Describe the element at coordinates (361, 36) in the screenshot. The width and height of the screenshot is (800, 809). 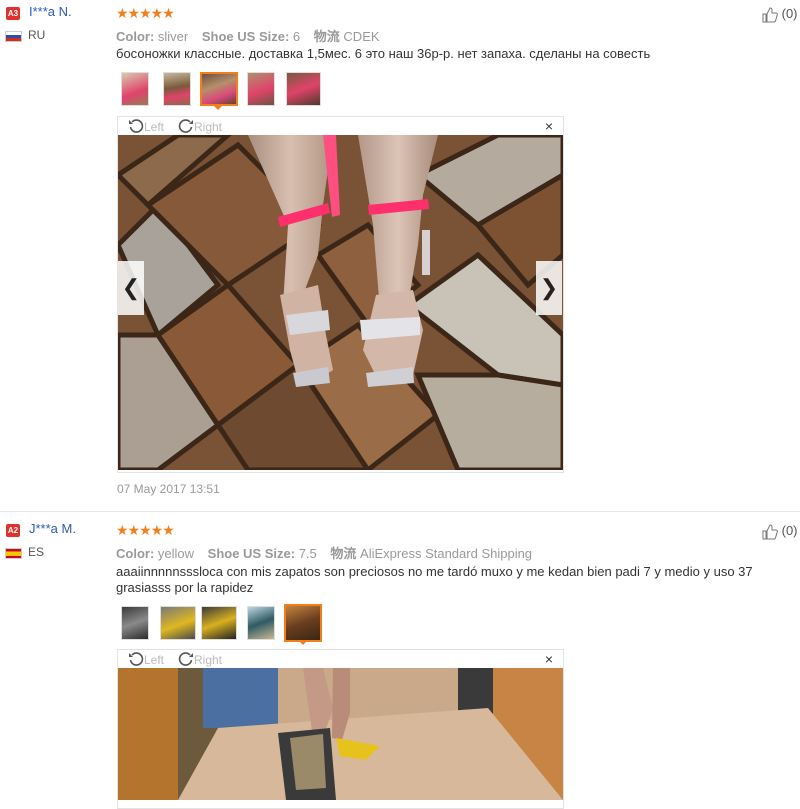
I see `shipping-value: CDEK` at that location.